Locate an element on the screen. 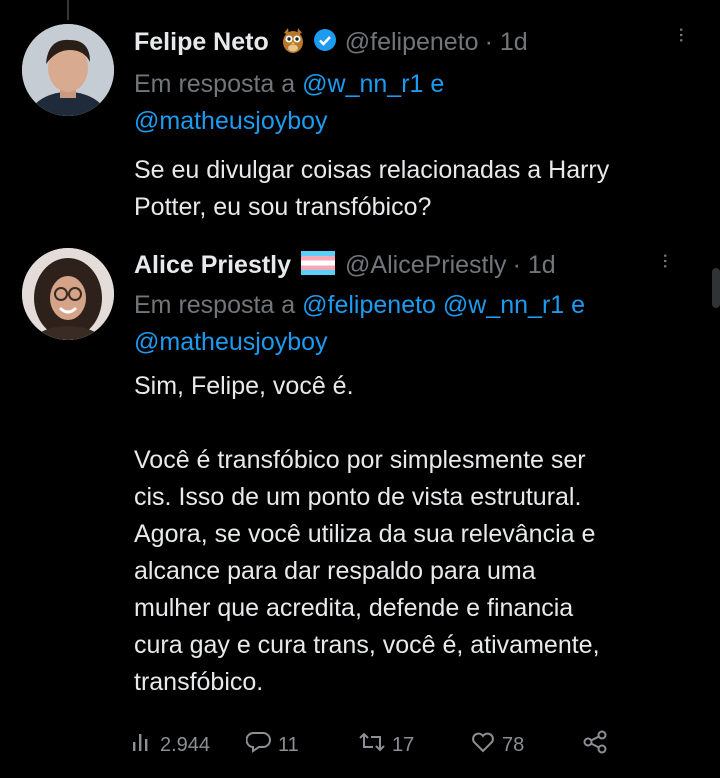 Image resolution: width=720 pixels, height=778 pixels. reply-context: Em resposta a @w_nn_r1 e @matheusjoyboy is located at coordinates (414, 103).